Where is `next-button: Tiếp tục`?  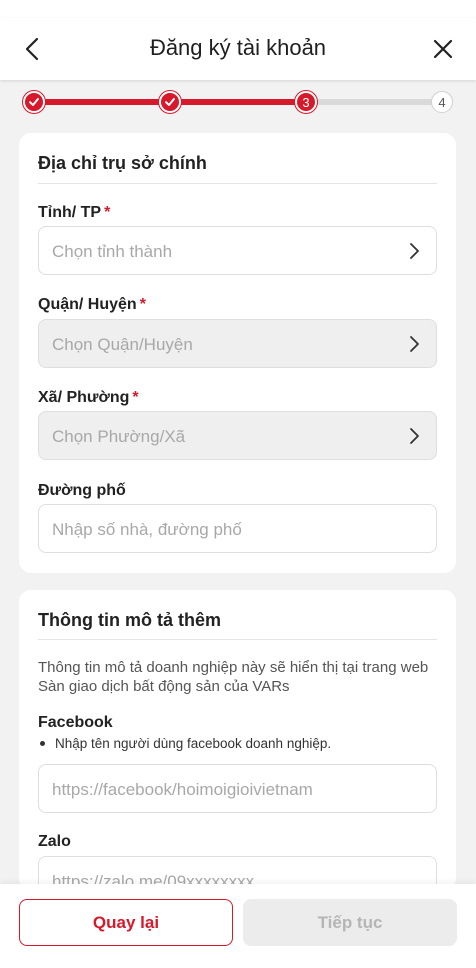 next-button: Tiếp tục is located at coordinates (350, 922).